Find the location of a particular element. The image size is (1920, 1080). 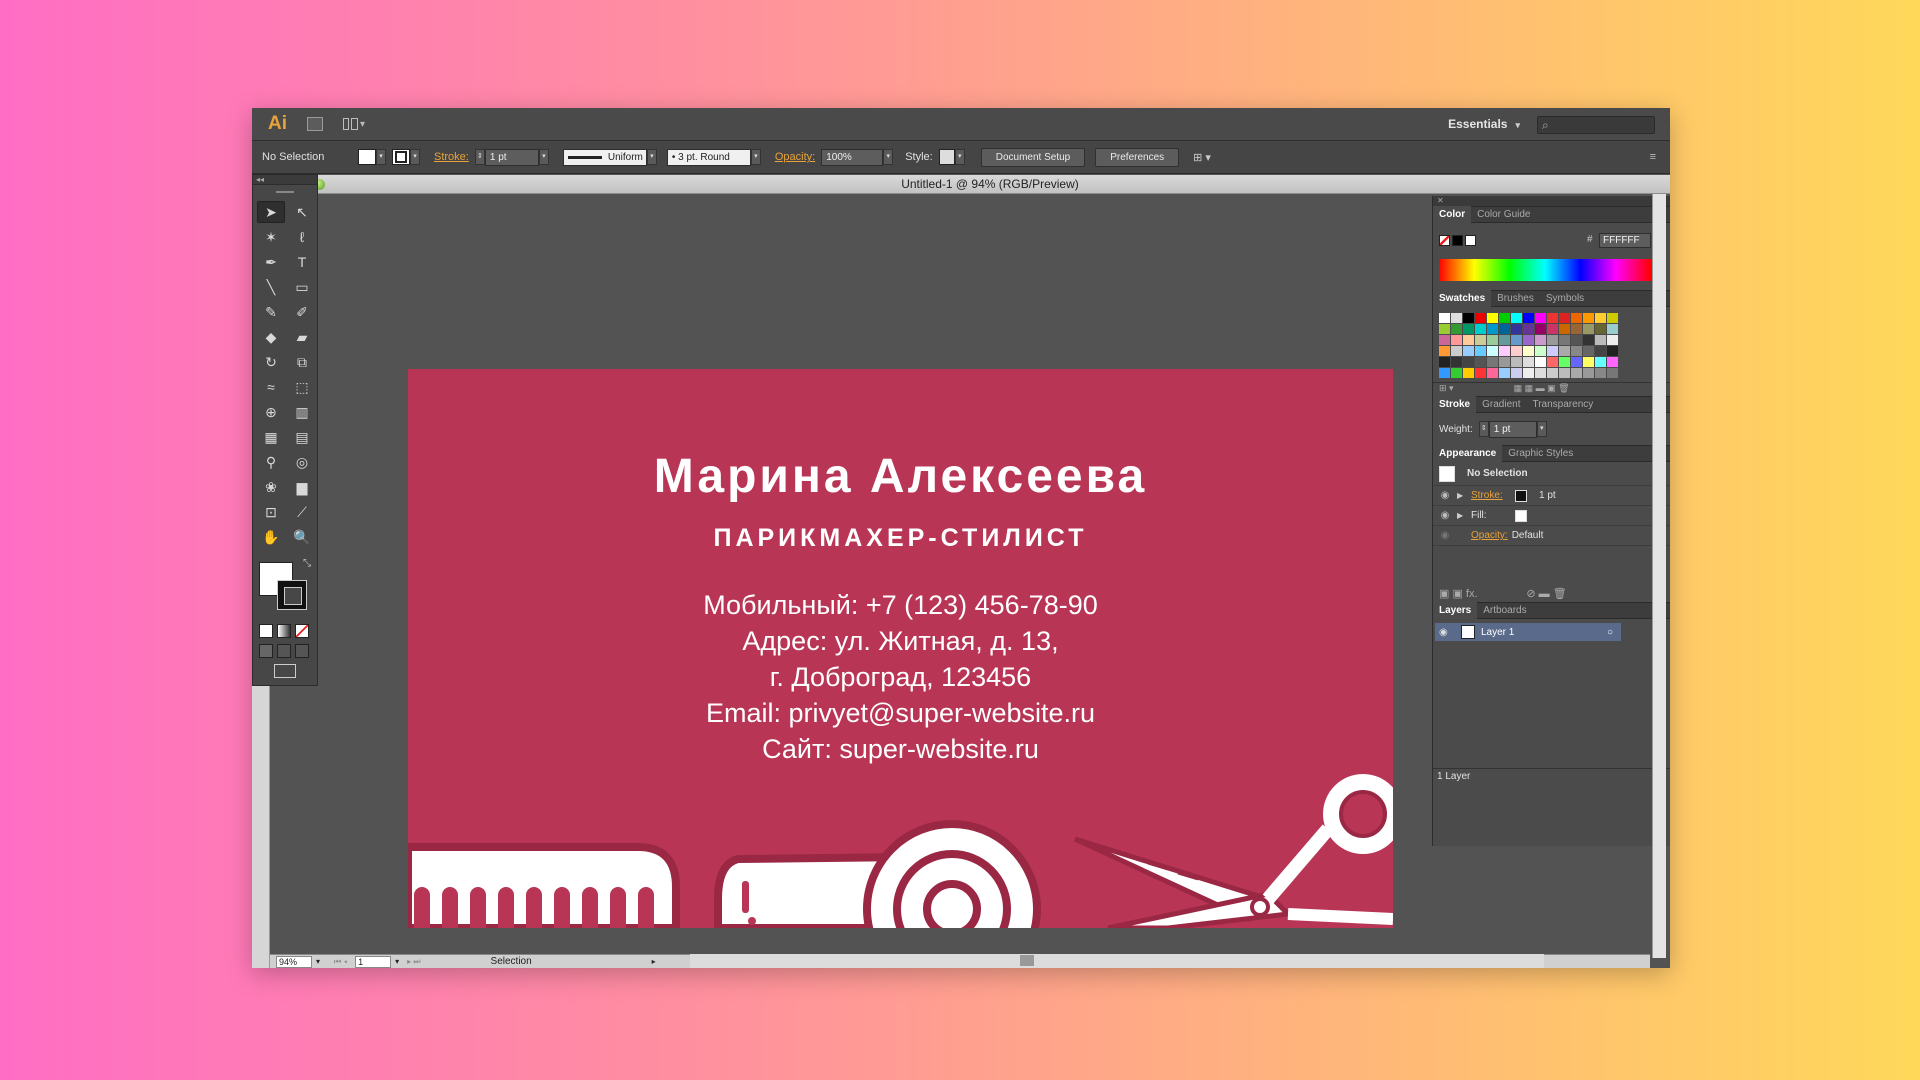

tab-brushes: Brushes is located at coordinates (1515, 298).